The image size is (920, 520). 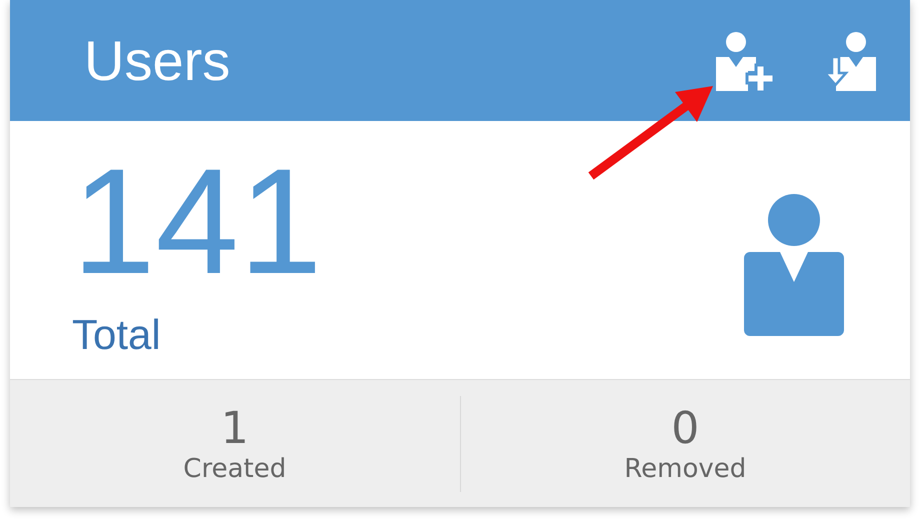 What do you see at coordinates (794, 265) in the screenshot?
I see `user-icon` at bounding box center [794, 265].